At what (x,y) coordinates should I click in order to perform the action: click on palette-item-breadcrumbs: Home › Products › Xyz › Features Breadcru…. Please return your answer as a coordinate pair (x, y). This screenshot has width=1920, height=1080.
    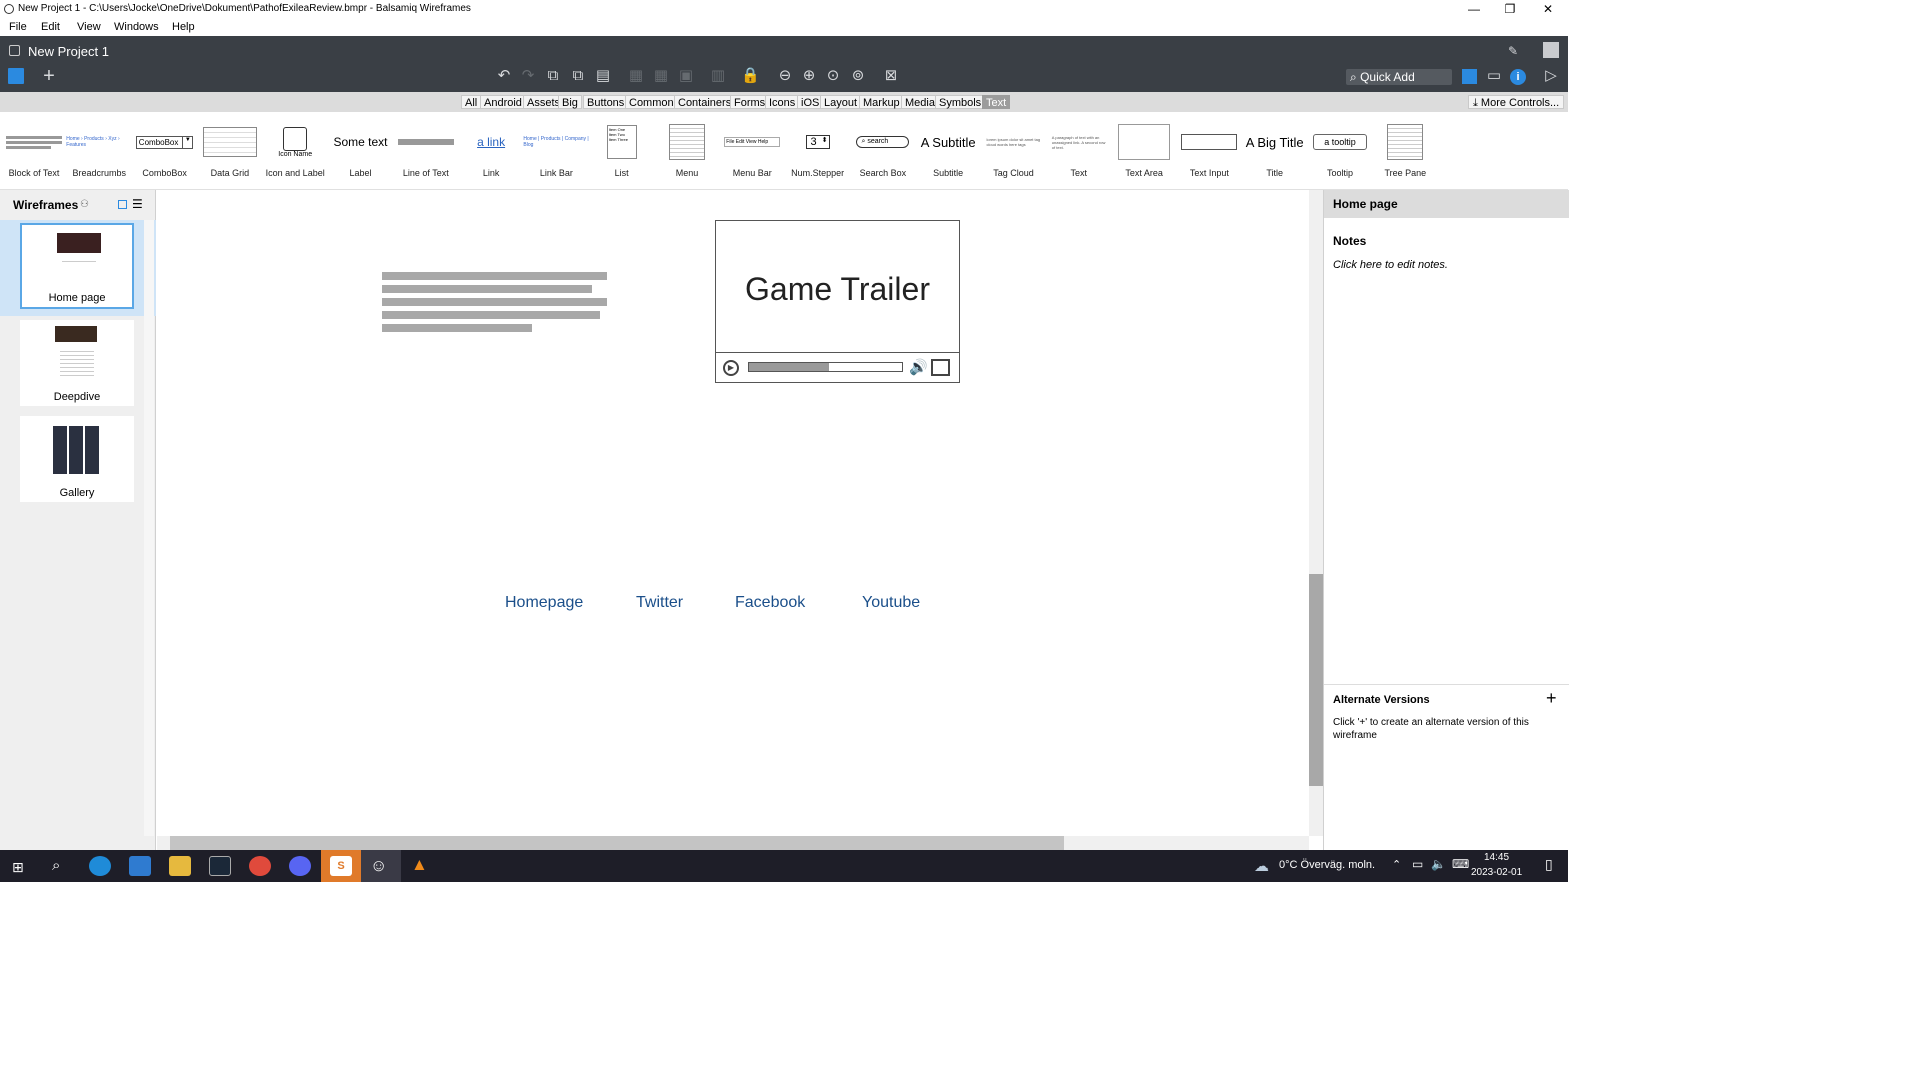
    Looking at the image, I should click on (99, 151).